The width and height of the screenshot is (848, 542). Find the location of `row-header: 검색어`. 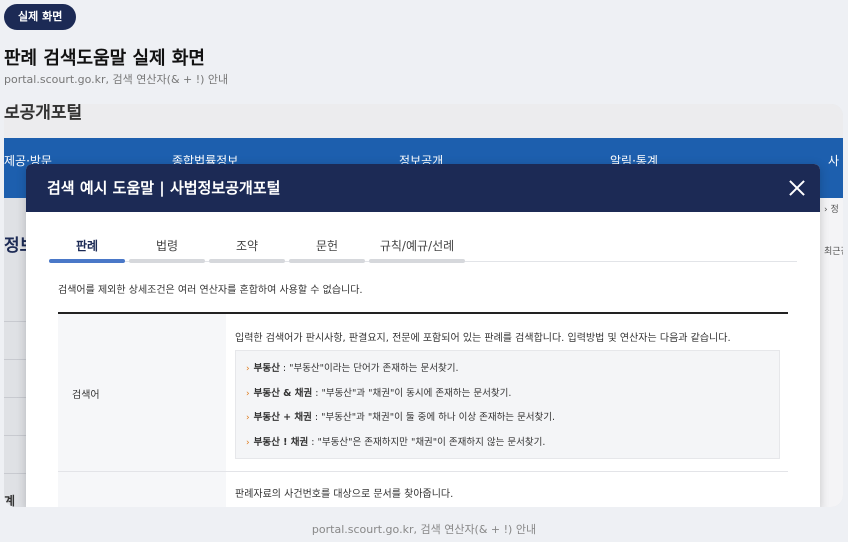

row-header: 검색어 is located at coordinates (142, 392).